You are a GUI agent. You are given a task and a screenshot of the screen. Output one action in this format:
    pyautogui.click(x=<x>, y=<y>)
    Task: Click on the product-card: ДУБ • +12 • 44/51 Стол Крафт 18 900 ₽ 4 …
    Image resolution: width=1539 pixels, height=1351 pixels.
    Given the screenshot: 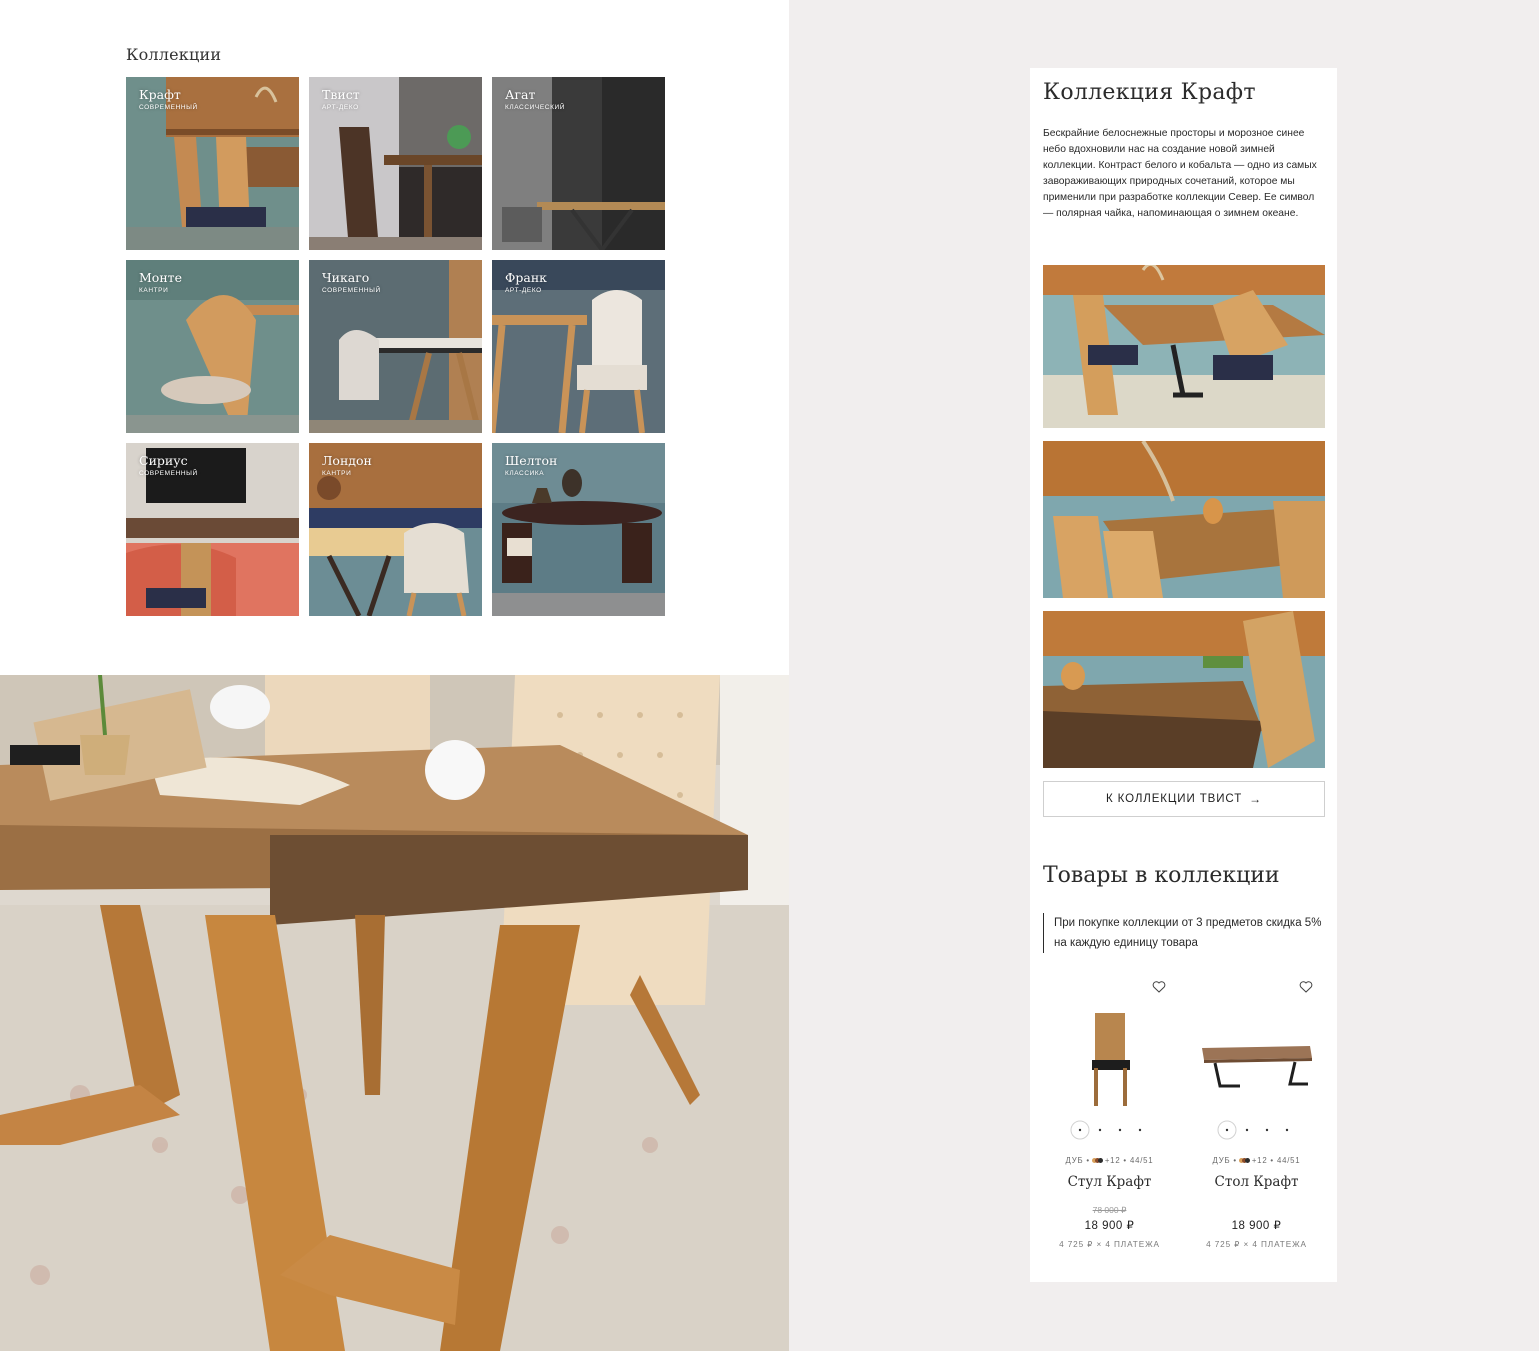 What is the action you would take?
    pyautogui.click(x=1256, y=1118)
    